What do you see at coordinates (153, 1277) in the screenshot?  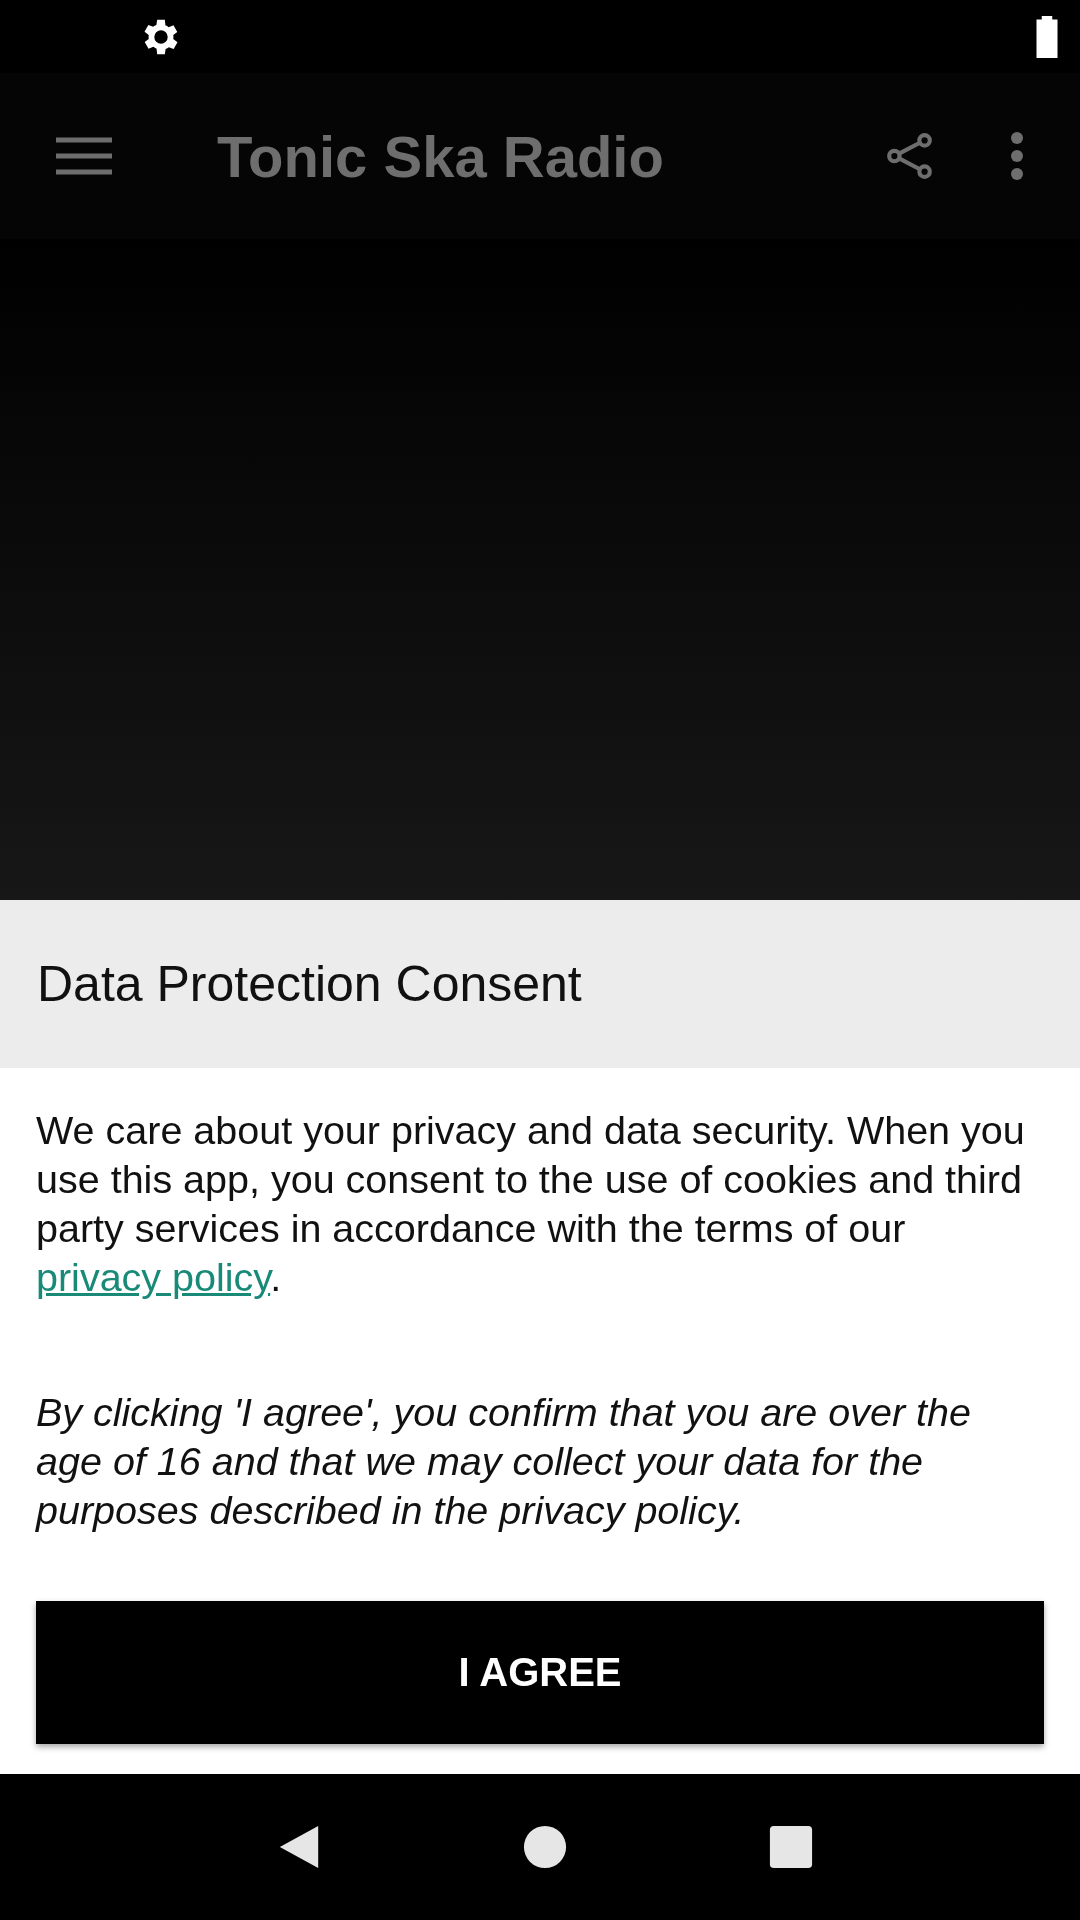 I see `privacy-policy-link: privacy policy` at bounding box center [153, 1277].